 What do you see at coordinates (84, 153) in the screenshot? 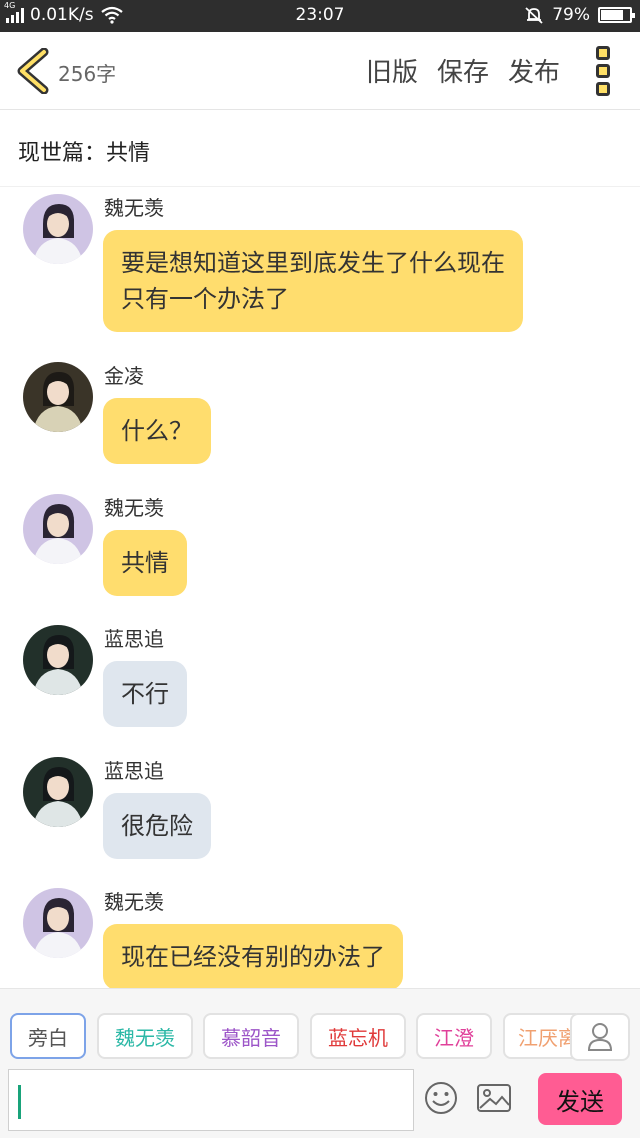
I see `chapter-title: 现世篇：共情` at bounding box center [84, 153].